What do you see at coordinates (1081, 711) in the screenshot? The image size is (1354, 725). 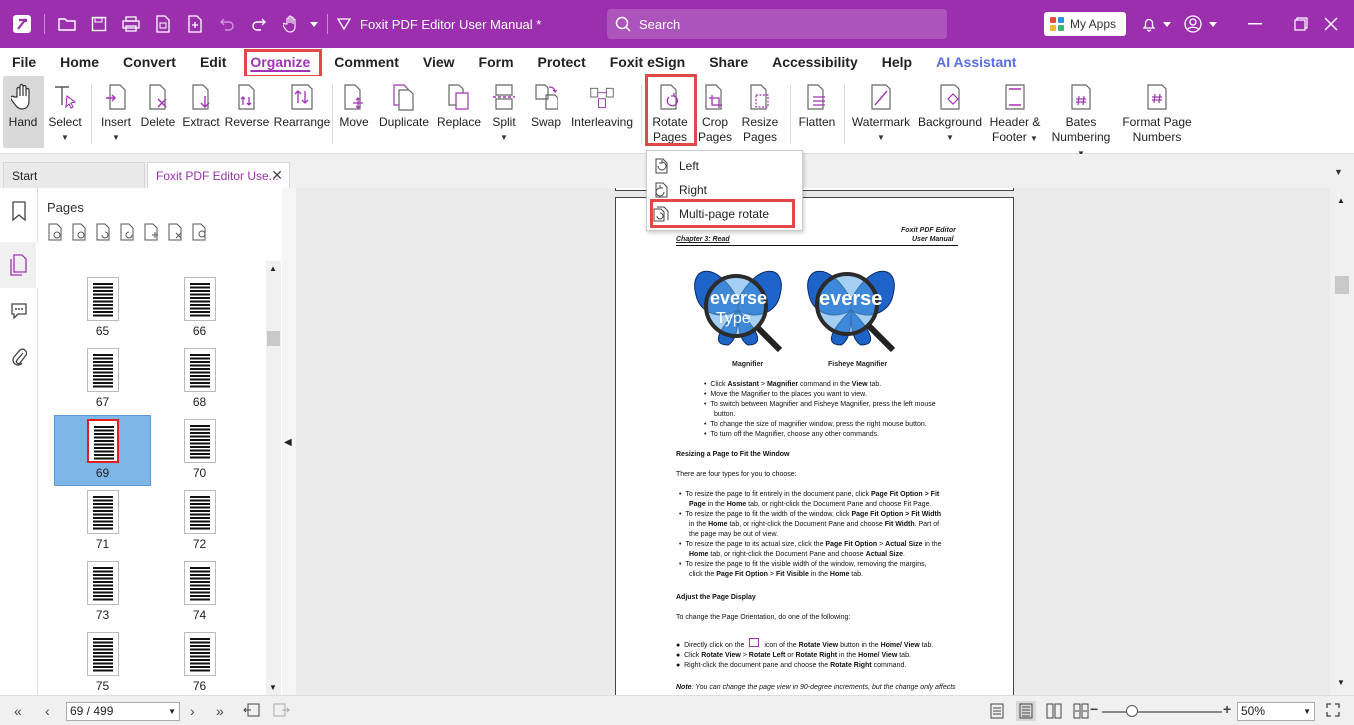 I see `continuous-facing-view-icon` at bounding box center [1081, 711].